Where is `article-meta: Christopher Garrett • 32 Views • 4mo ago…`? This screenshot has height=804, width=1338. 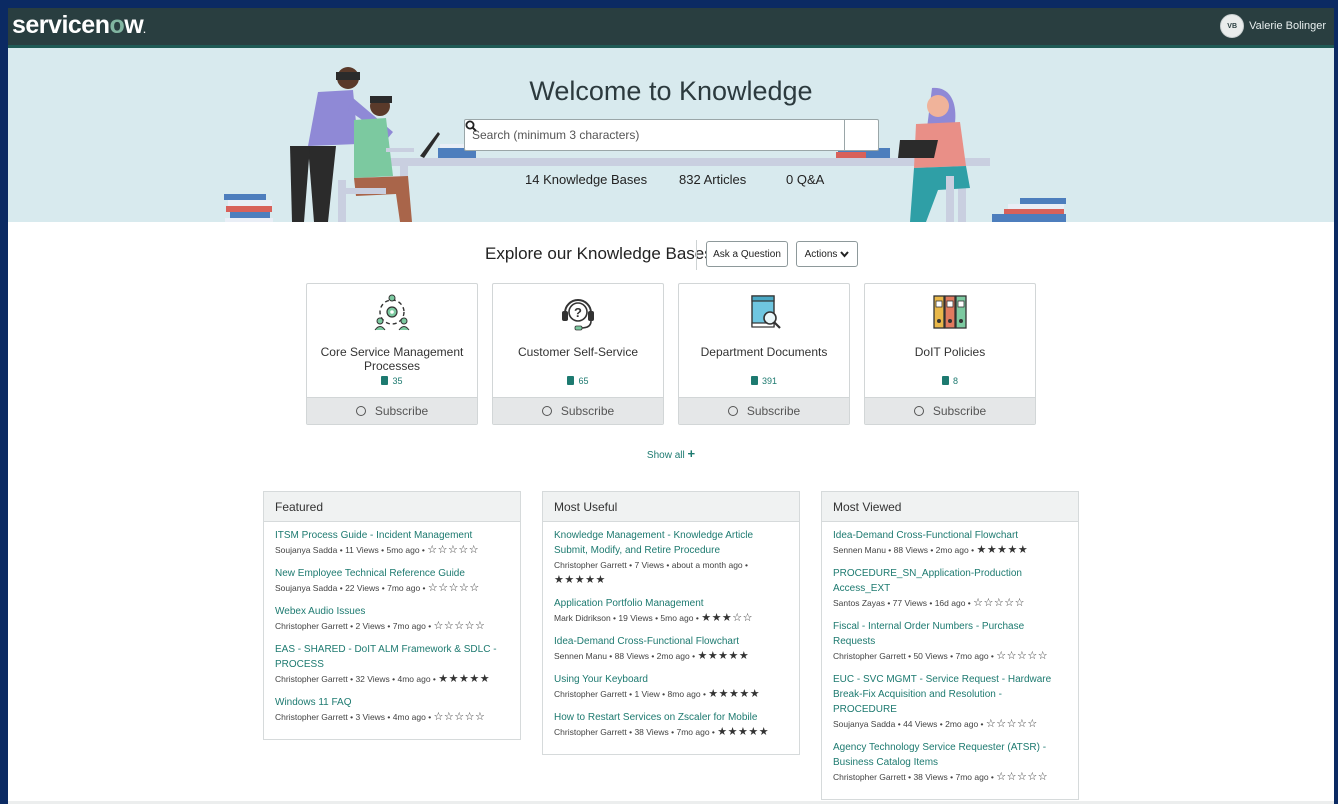
article-meta: Christopher Garrett • 32 Views • 4mo ago… is located at coordinates (383, 679).